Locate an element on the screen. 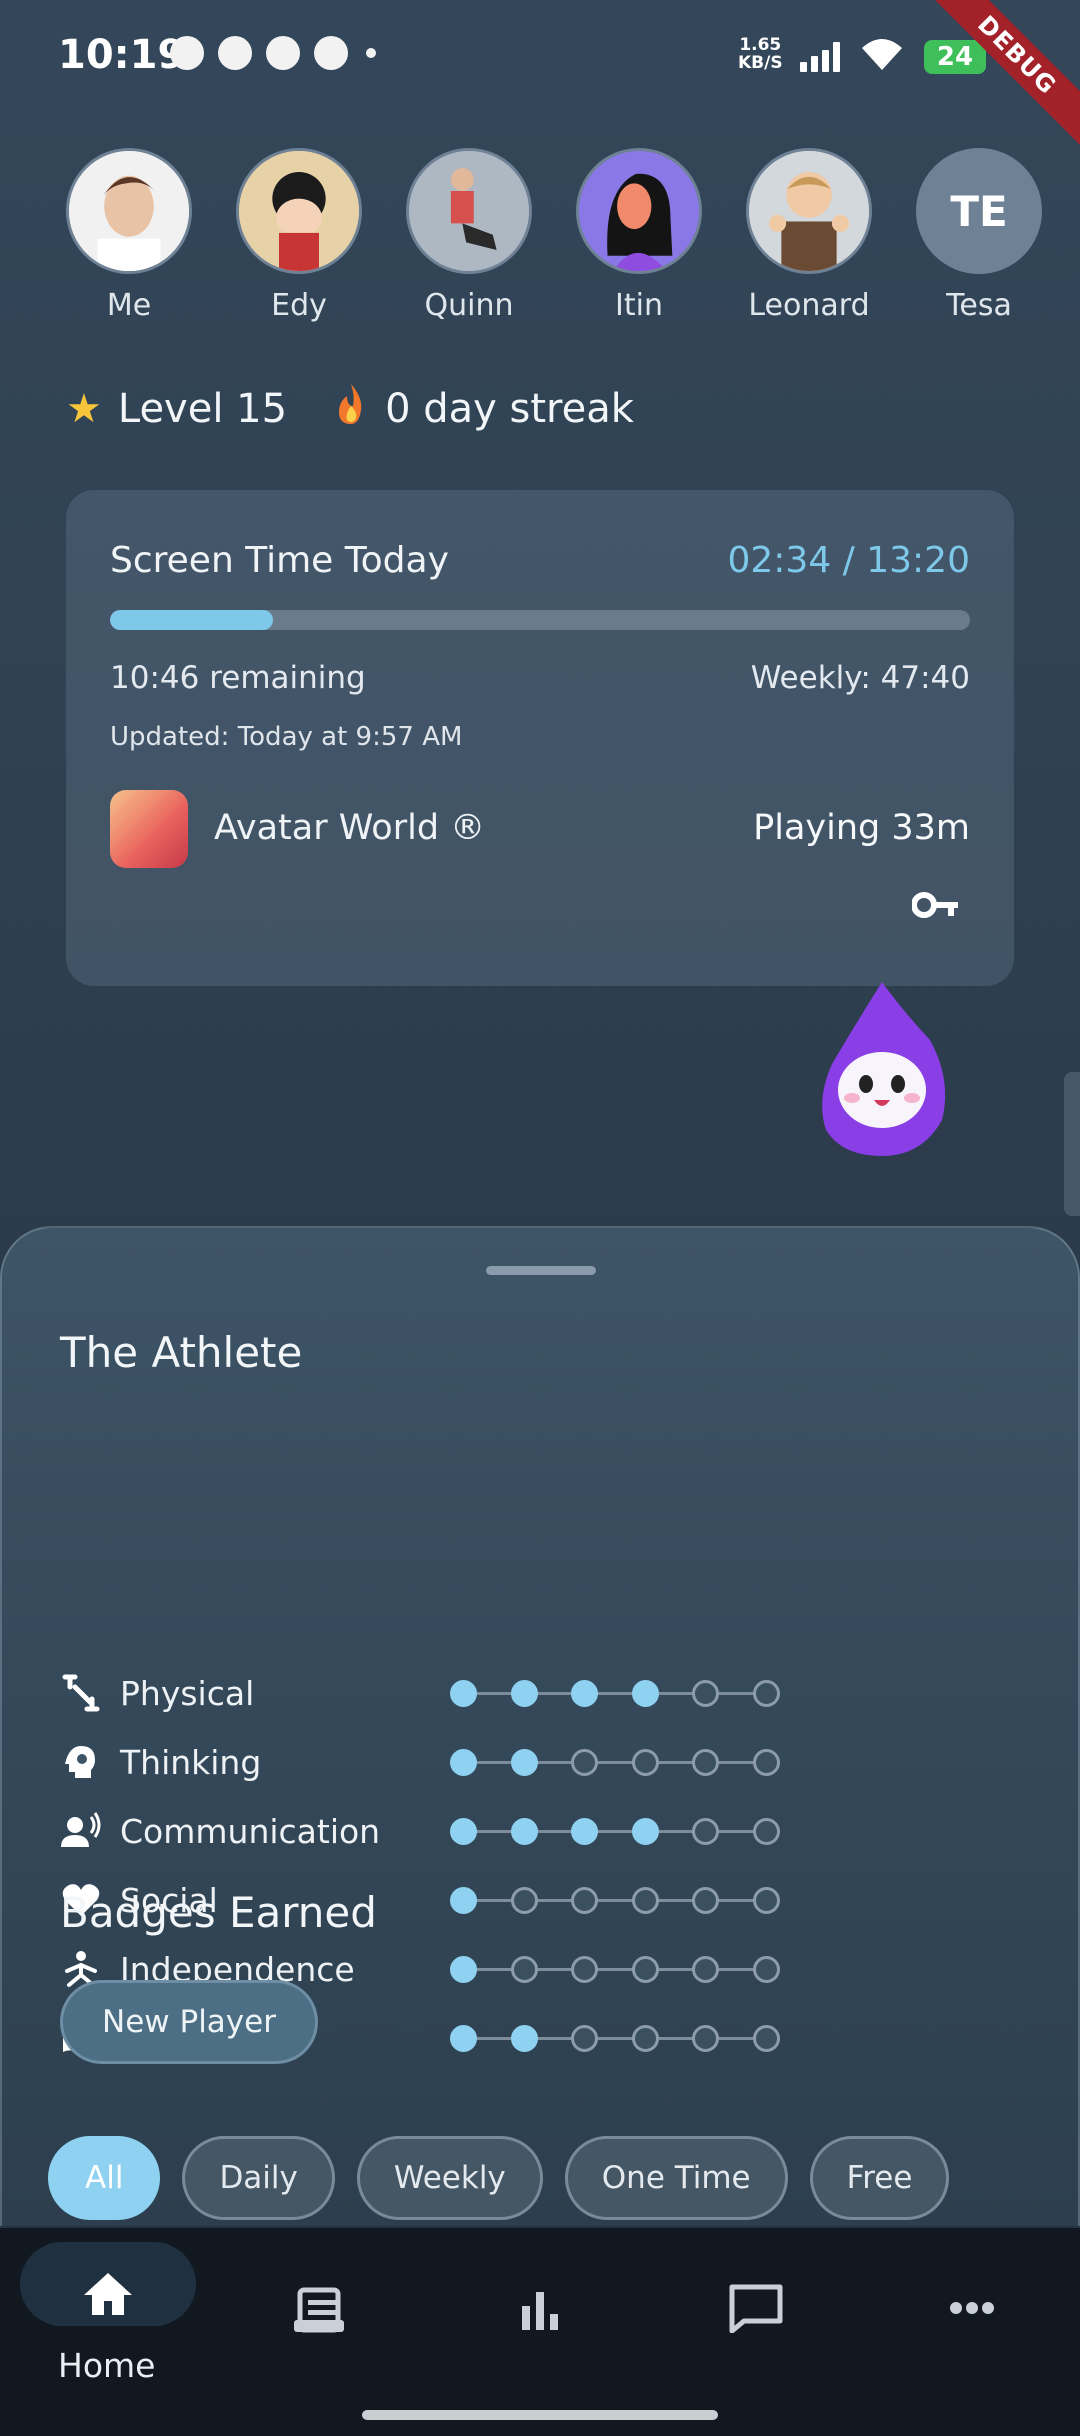 The width and height of the screenshot is (1080, 2436). level-streak-row: ★ Level 15 0 day streak is located at coordinates (350, 409).